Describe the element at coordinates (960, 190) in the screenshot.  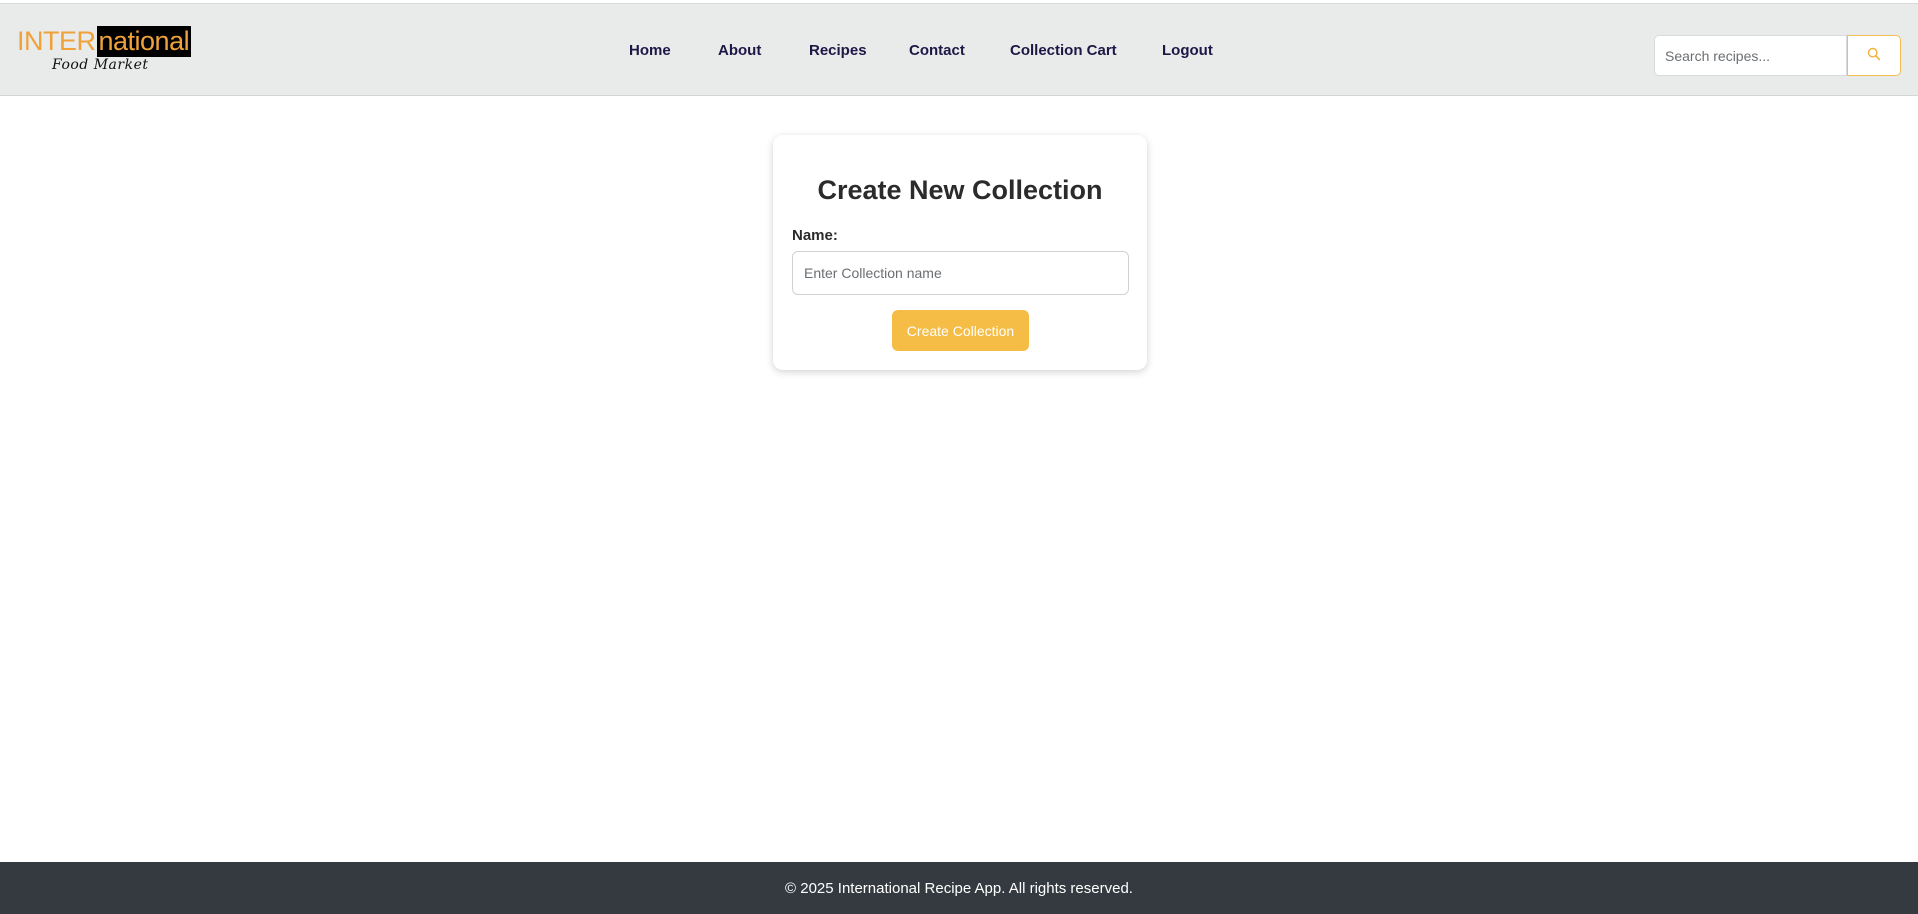
I see `page-title: Create New Collection` at that location.